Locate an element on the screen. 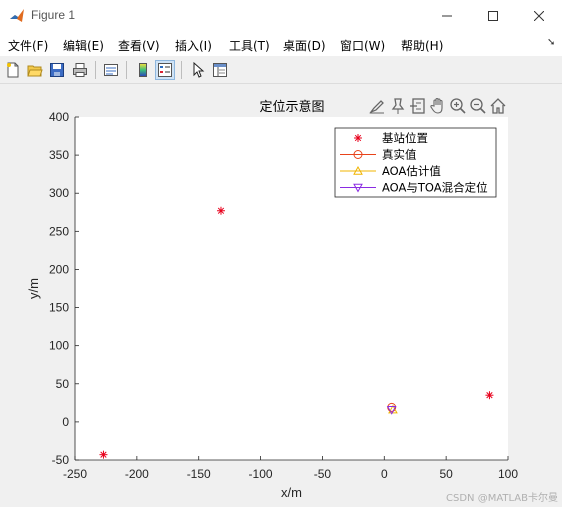 The image size is (562, 507). y-tick-label: 250 is located at coordinates (59, 231).